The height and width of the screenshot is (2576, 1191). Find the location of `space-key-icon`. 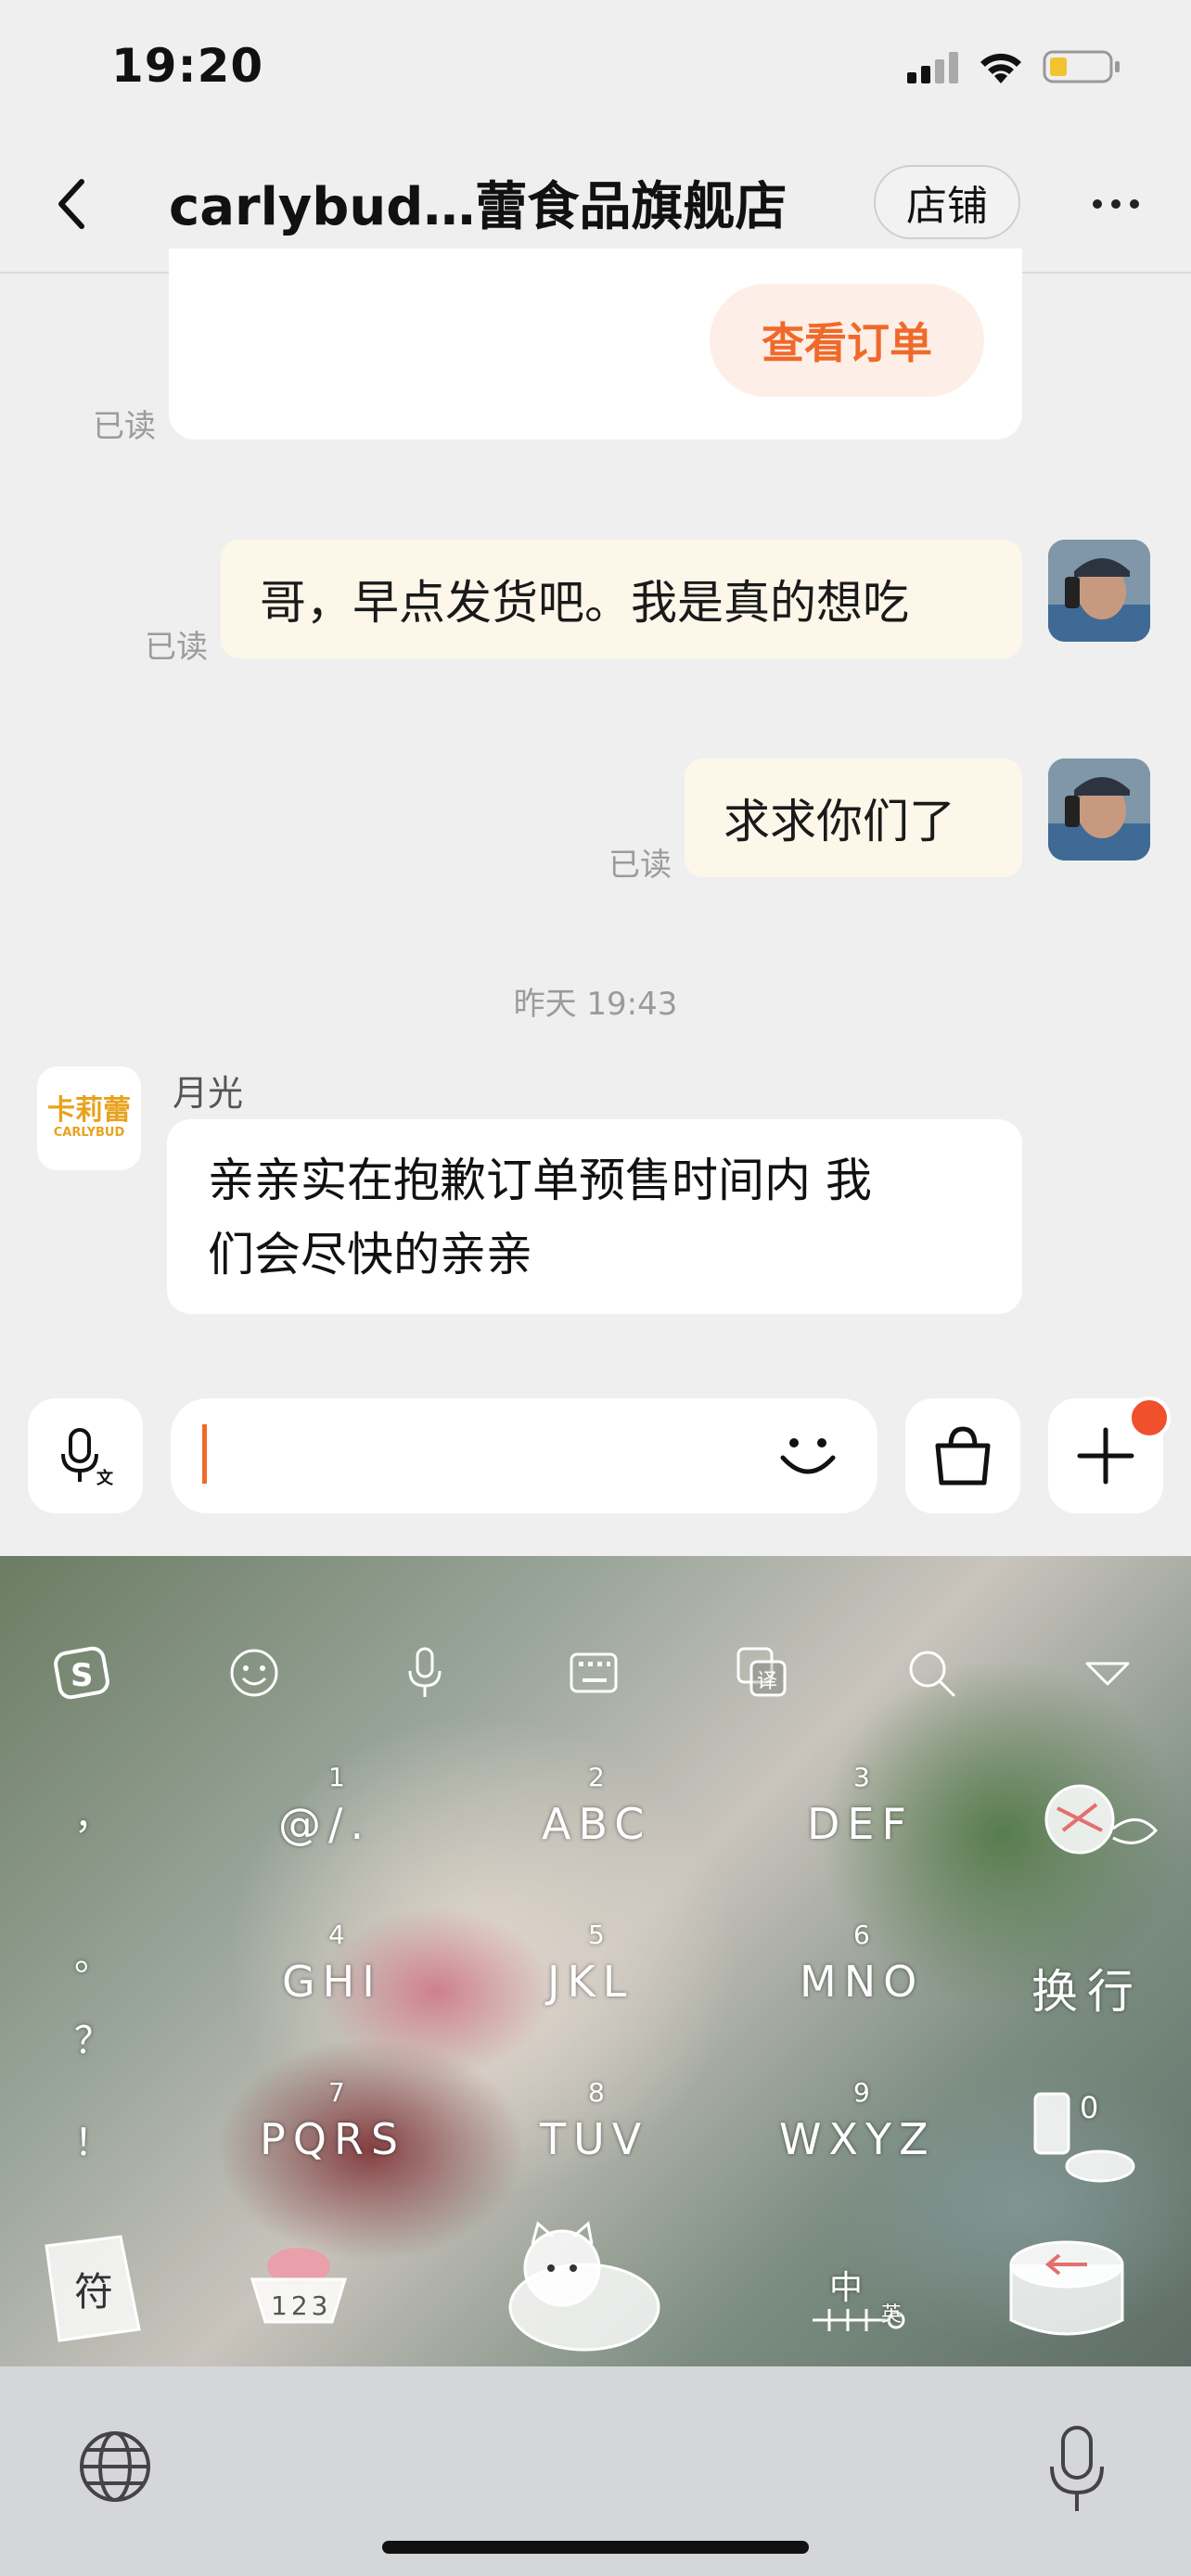

space-key-icon is located at coordinates (584, 2287).